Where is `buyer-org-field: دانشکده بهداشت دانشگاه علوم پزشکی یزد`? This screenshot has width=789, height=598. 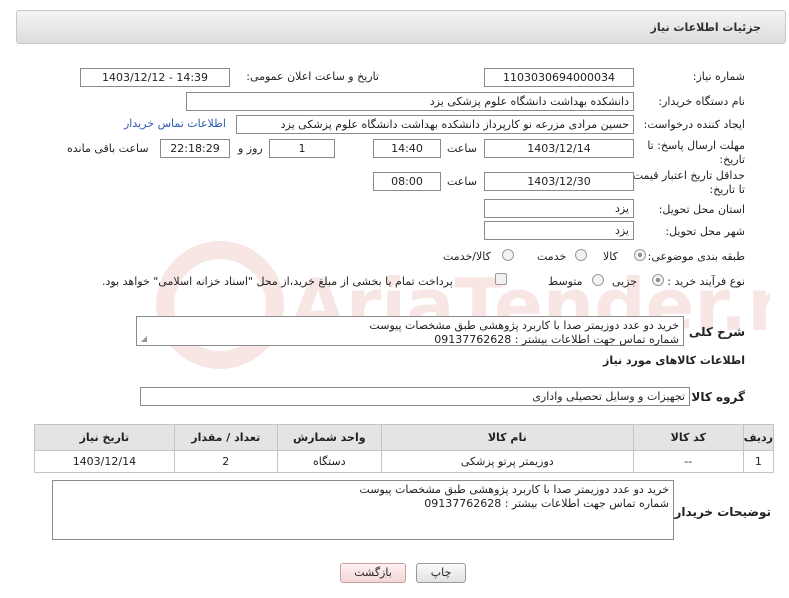
buyer-org-field: دانشکده بهداشت دانشگاه علوم پزشکی یزد is located at coordinates (410, 101).